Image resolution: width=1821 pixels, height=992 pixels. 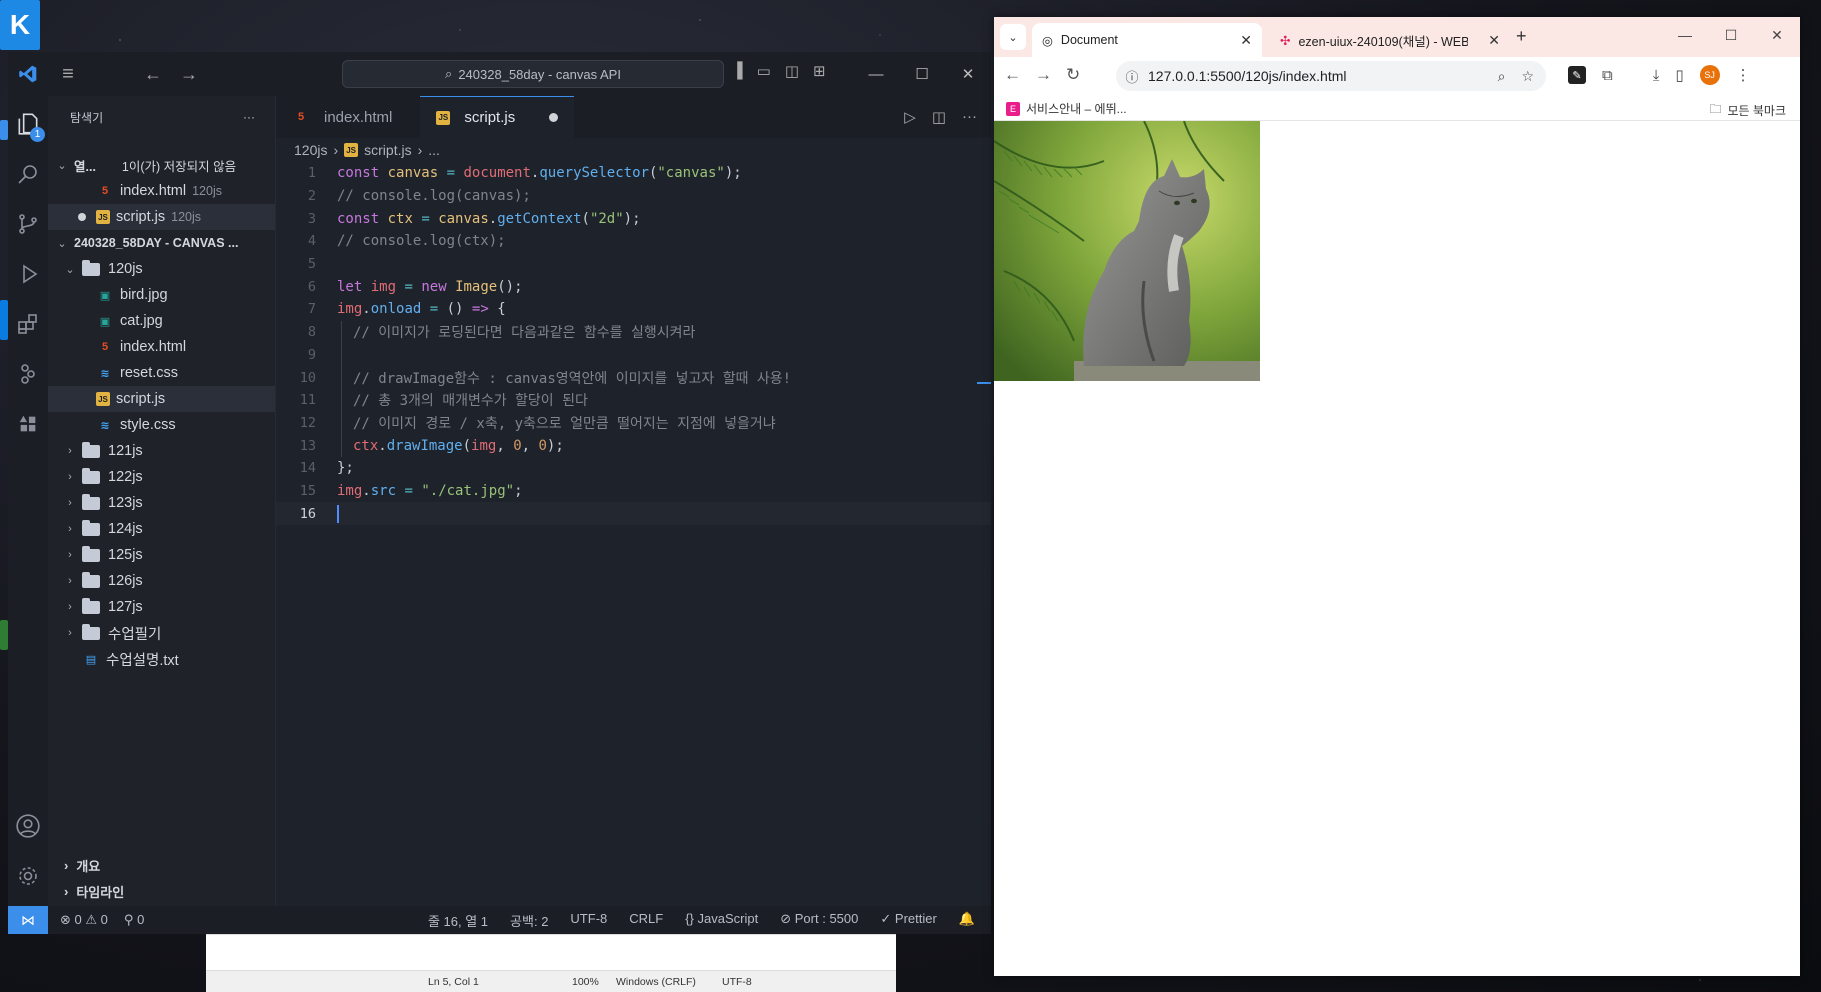 What do you see at coordinates (4, 130) in the screenshot?
I see `desktop-icon-strip` at bounding box center [4, 130].